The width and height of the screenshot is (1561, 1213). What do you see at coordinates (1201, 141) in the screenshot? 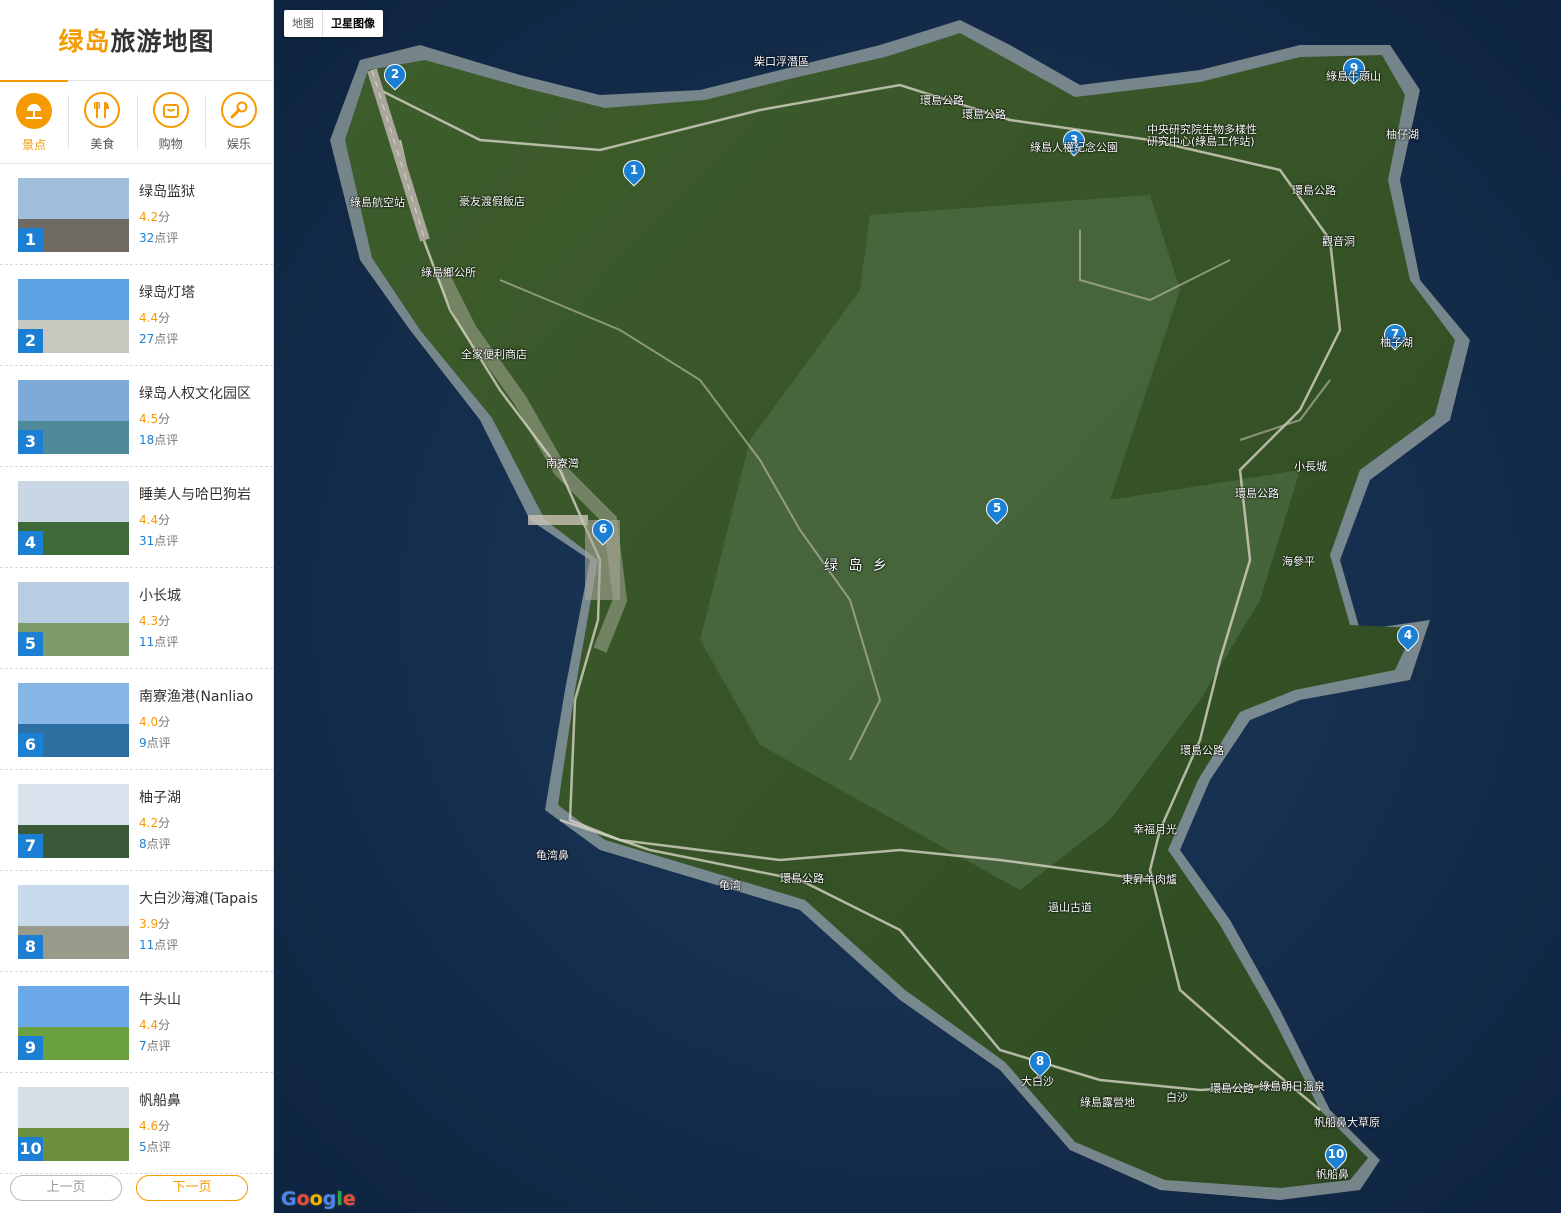
I see `map-place-label: 研究中心(綠島工作站)` at bounding box center [1201, 141].